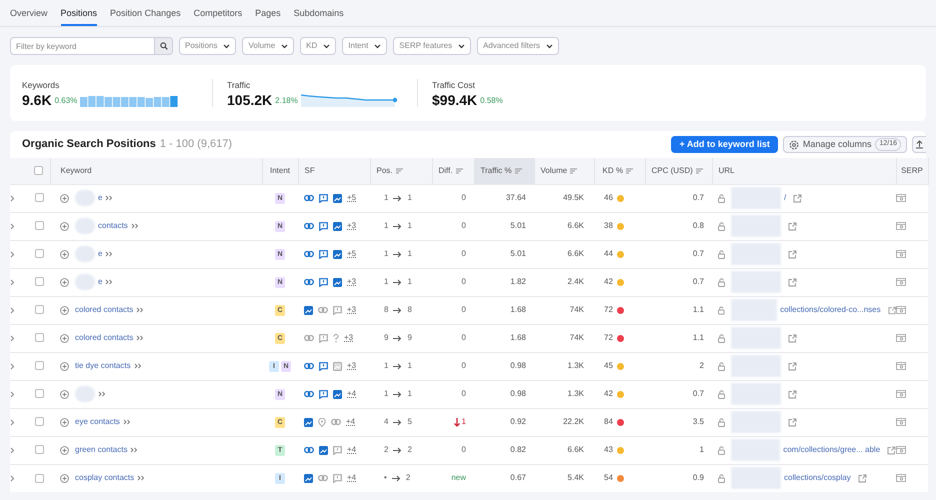  What do you see at coordinates (554, 170) in the screenshot?
I see `column-header: Volume` at bounding box center [554, 170].